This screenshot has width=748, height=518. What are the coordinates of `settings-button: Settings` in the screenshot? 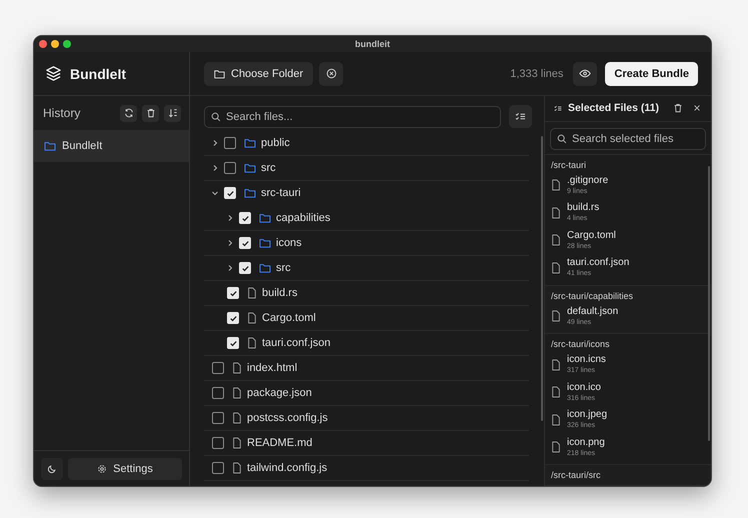 It's located at (125, 469).